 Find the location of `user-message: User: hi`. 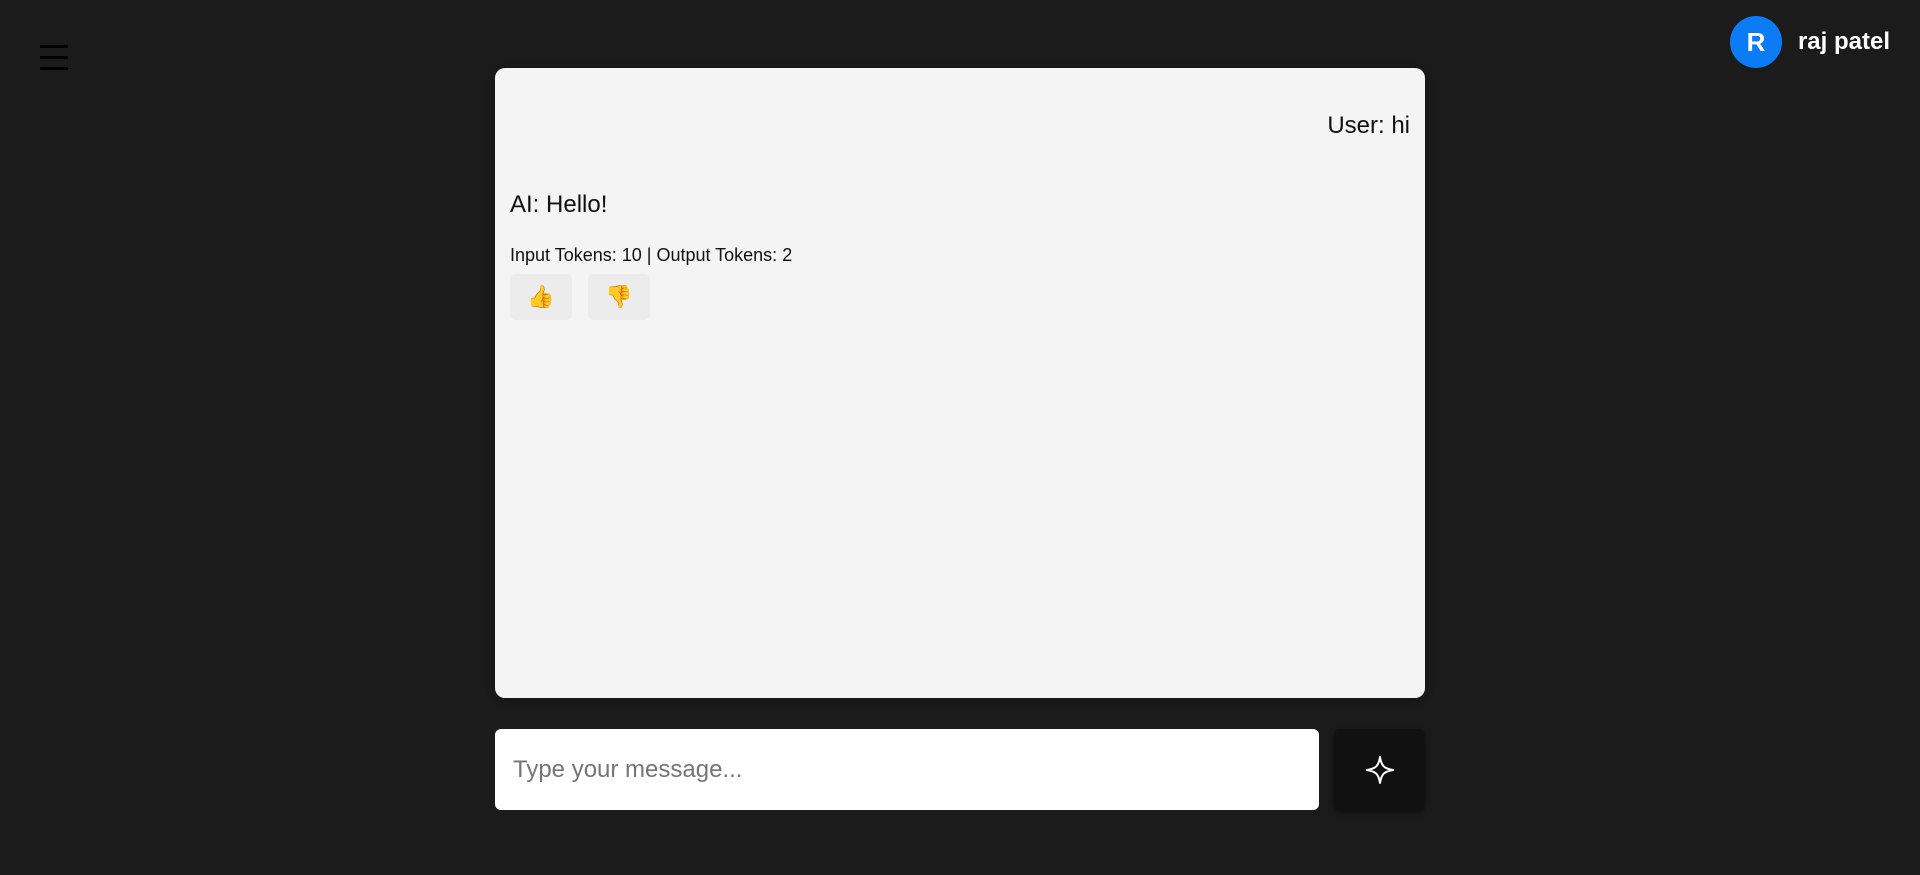

user-message: User: hi is located at coordinates (1368, 125).